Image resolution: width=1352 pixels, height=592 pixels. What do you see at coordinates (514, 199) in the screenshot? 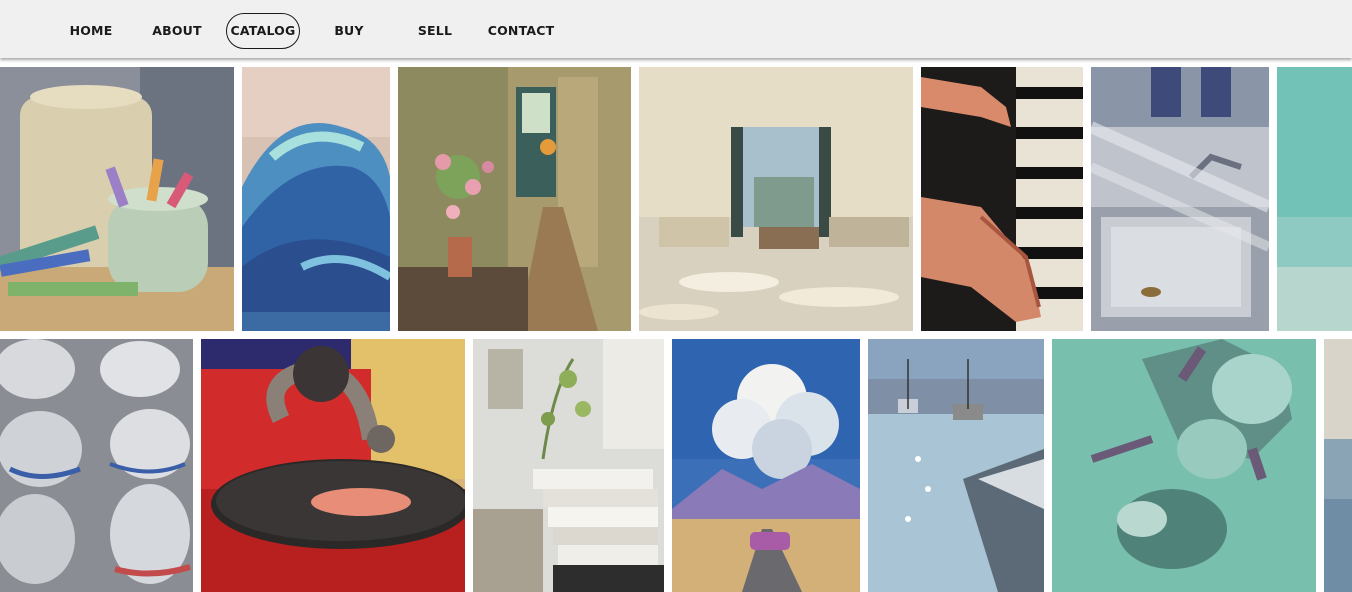
I see `artwork-hallway-flowers` at bounding box center [514, 199].